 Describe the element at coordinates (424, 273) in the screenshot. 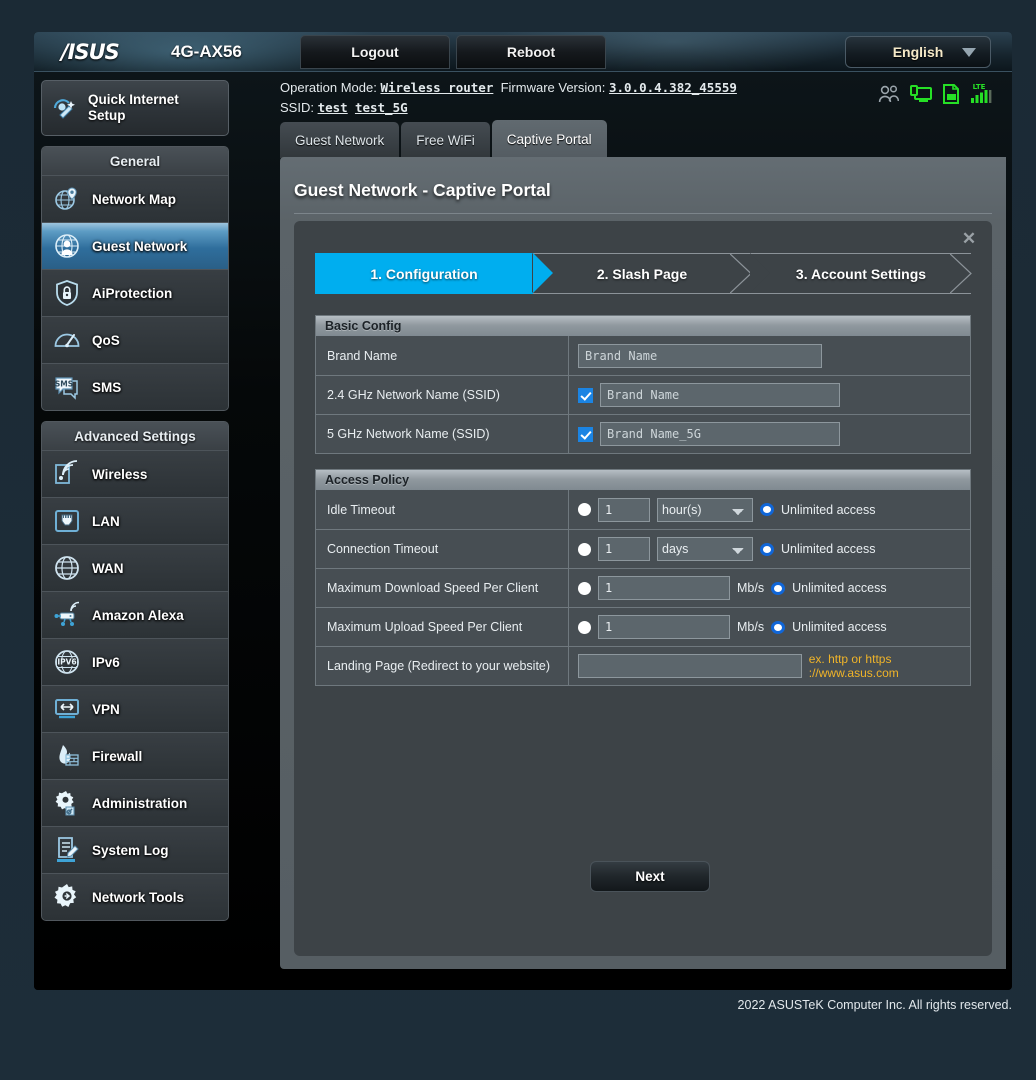

I see `wizard-step-label: 1. Configuration` at that location.